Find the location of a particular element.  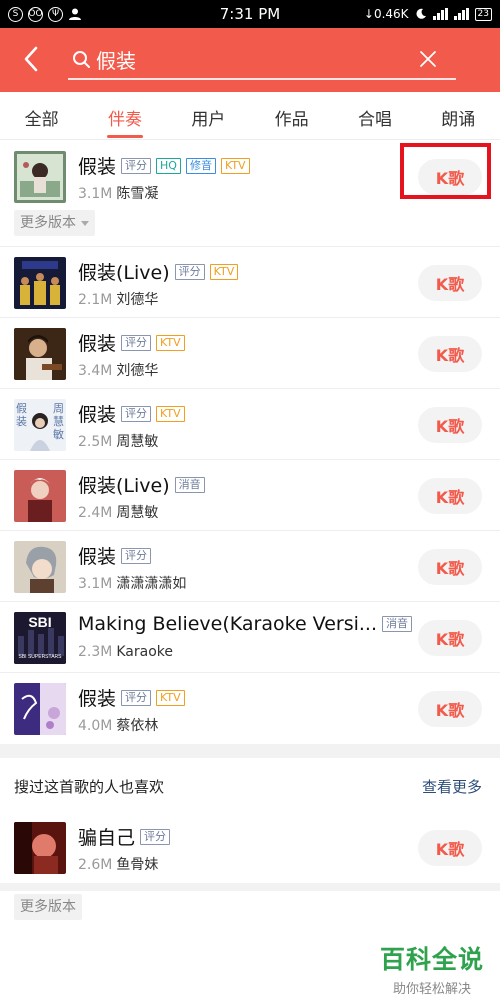

play-count: 4.0M is located at coordinates (95, 726).